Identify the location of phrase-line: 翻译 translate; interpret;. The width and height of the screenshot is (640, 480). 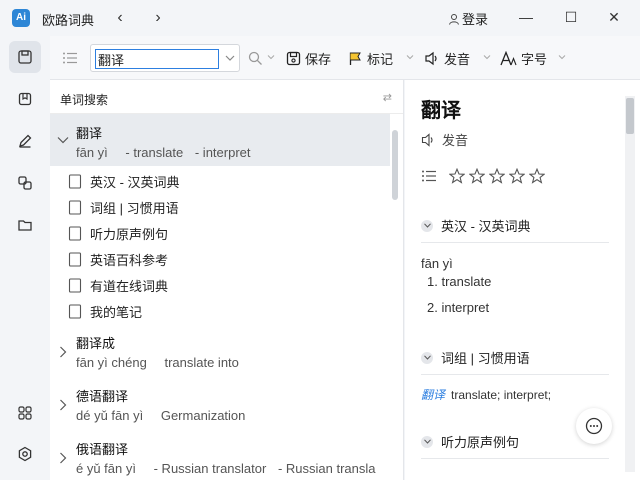
(486, 394).